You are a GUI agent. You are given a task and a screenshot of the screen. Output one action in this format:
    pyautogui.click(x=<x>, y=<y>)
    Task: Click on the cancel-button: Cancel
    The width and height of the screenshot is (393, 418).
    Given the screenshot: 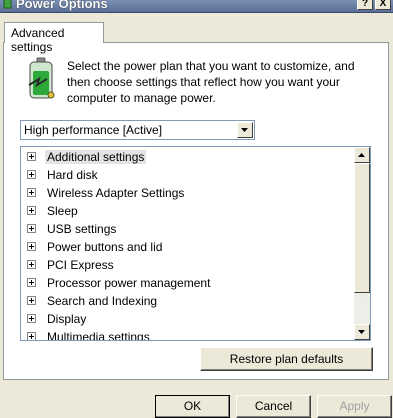 What is the action you would take?
    pyautogui.click(x=273, y=406)
    